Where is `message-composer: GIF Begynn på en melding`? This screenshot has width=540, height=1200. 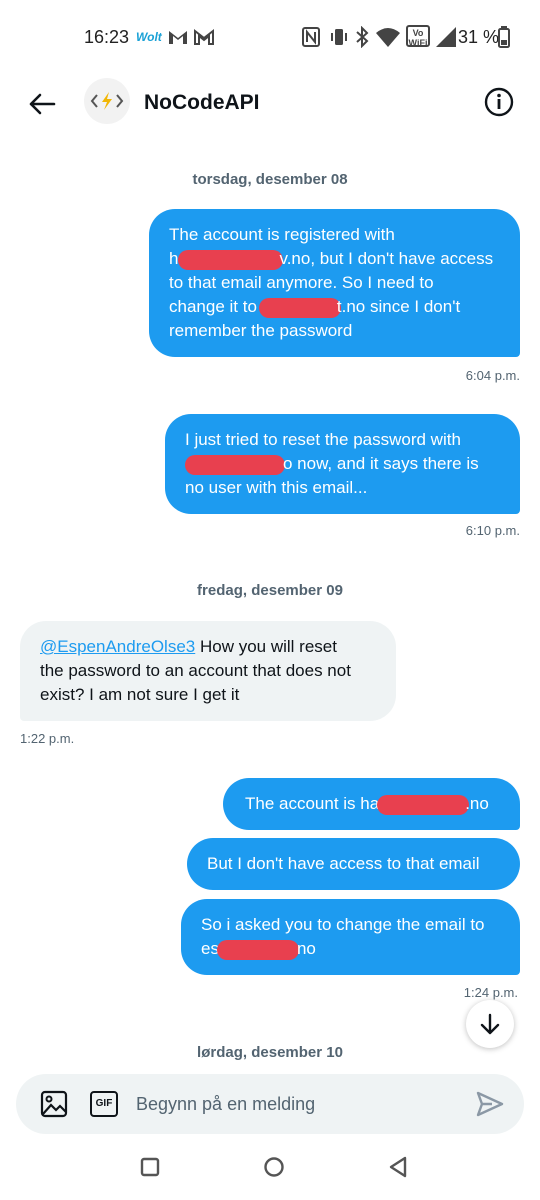 message-composer: GIF Begynn på en melding is located at coordinates (270, 1104).